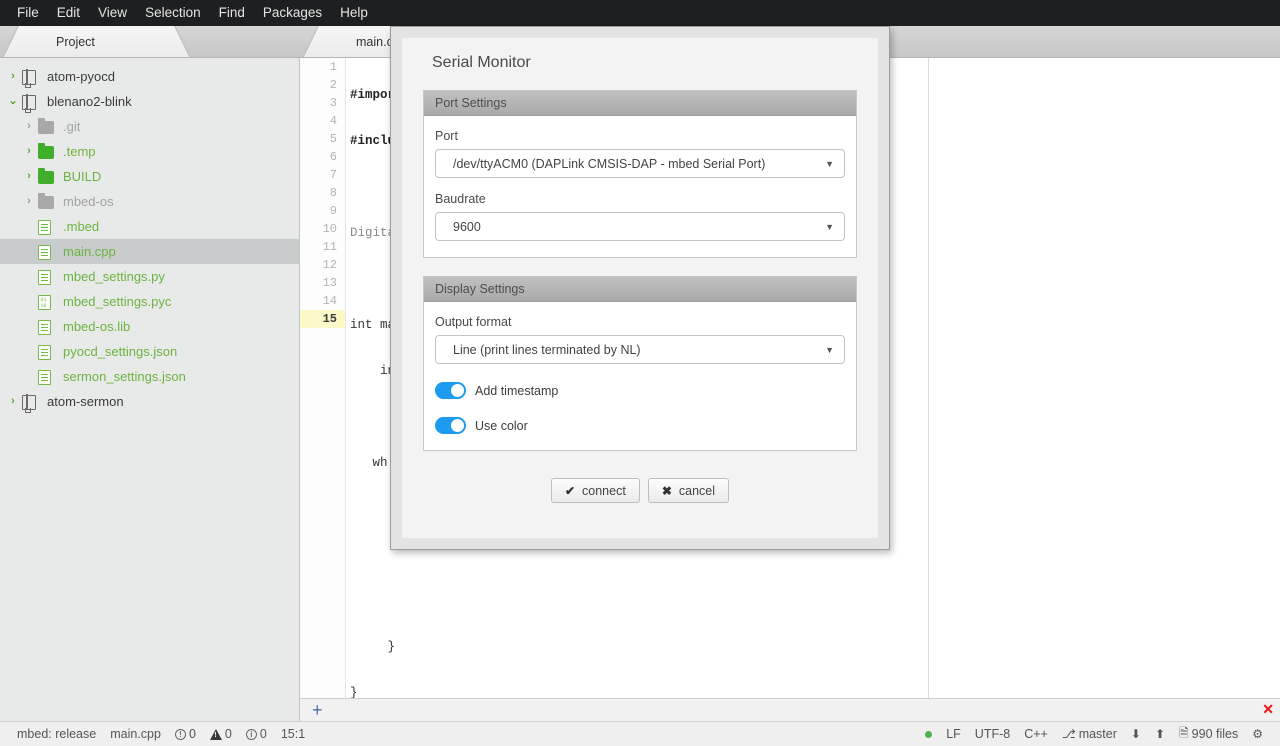 Image resolution: width=1280 pixels, height=746 pixels. What do you see at coordinates (232, 13) in the screenshot?
I see `menu-item-find: Find` at bounding box center [232, 13].